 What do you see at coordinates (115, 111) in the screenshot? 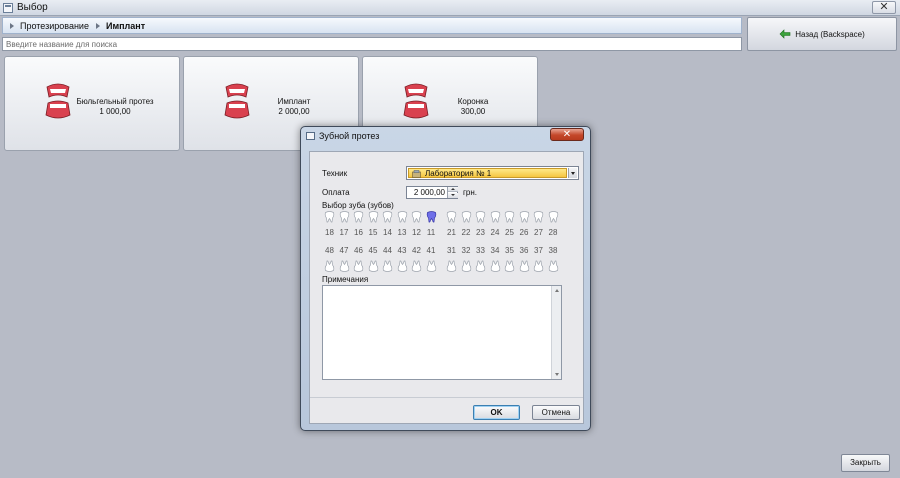
I see `tile-price: 1 000,00` at bounding box center [115, 111].